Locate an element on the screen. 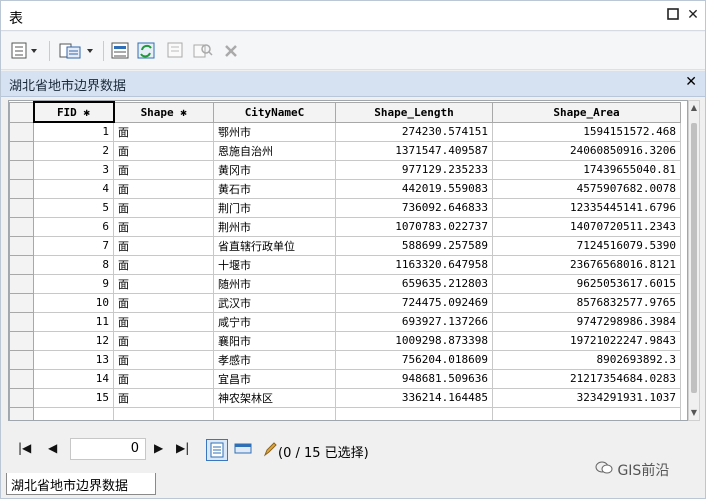 This screenshot has width=706, height=499. cell-cityname: 鄂州市 is located at coordinates (274, 131).